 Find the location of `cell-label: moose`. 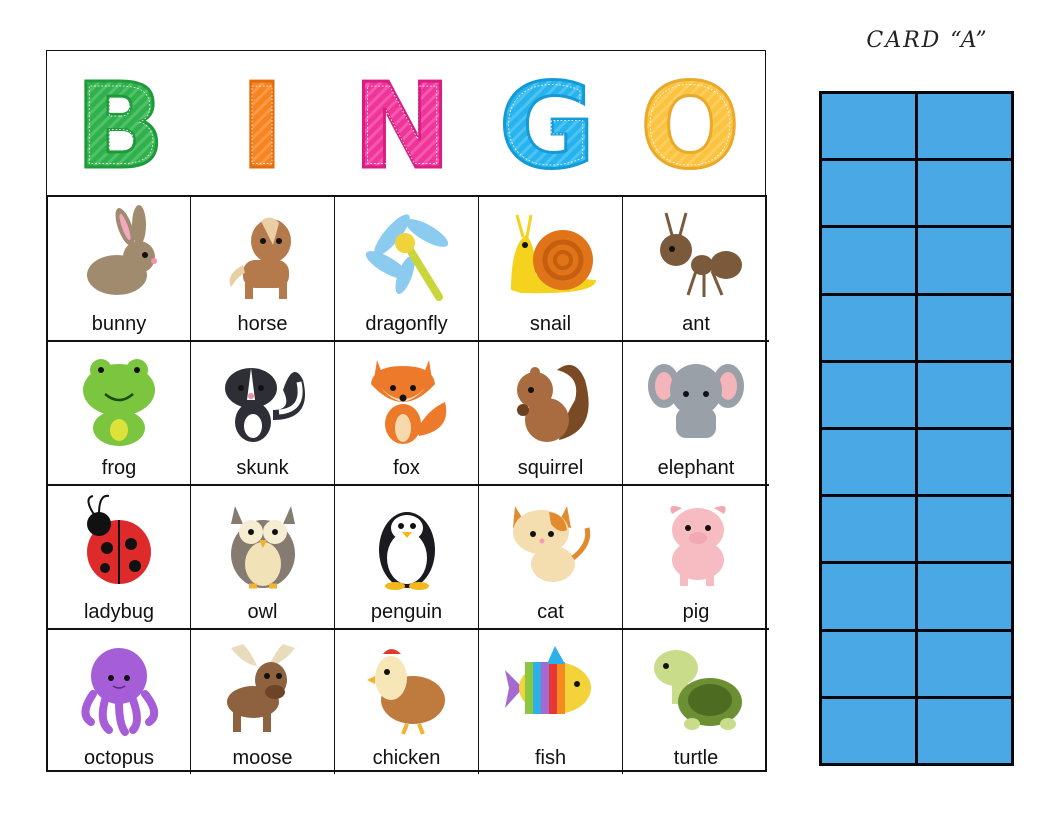

cell-label: moose is located at coordinates (262, 758).